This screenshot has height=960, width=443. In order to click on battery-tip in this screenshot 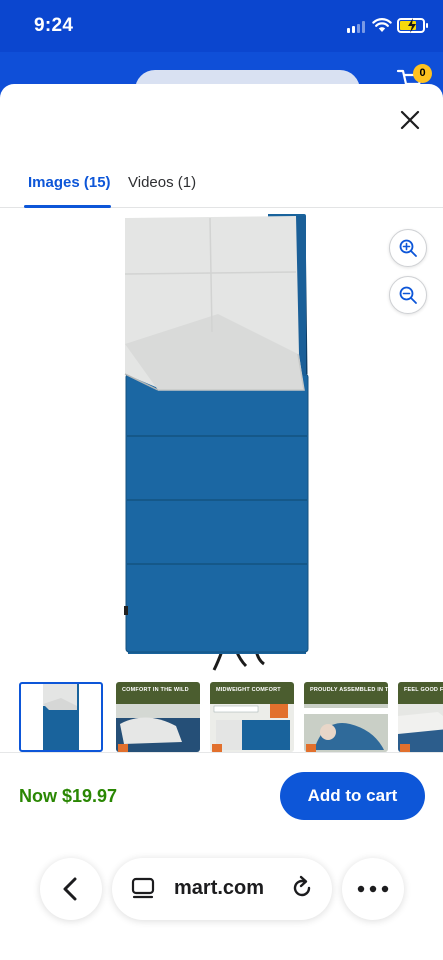, I will do `click(427, 25)`.